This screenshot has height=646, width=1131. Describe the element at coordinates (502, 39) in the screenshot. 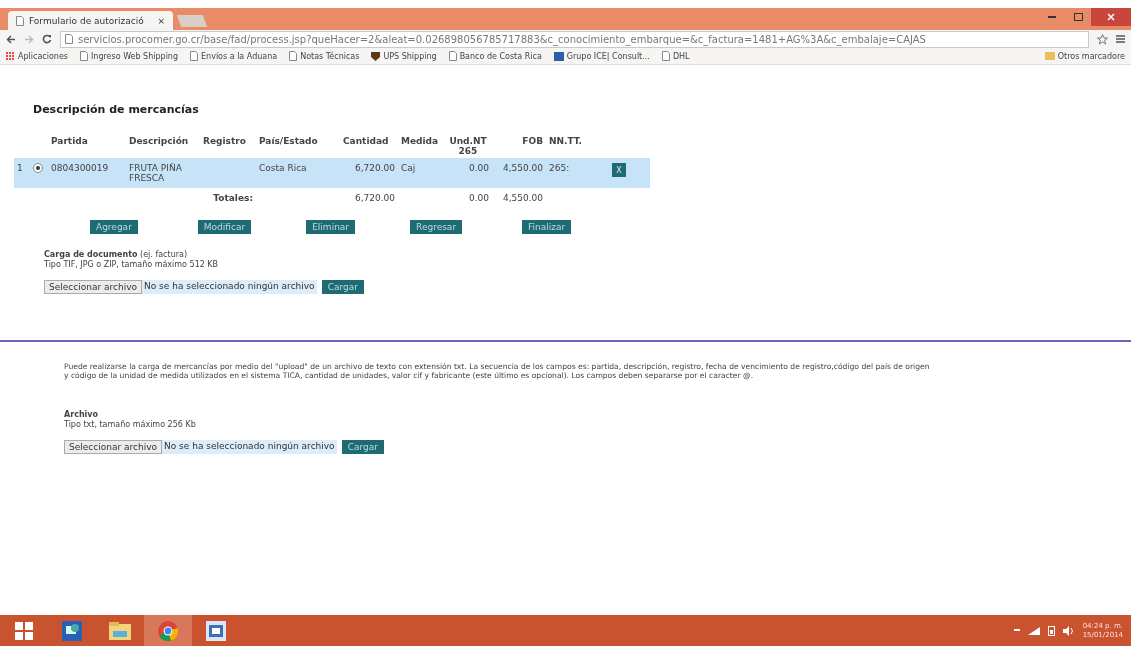

I see `url-text: servicios.procomer.go.cr/base/fad/process.jsp?queHacer=2&aleat=0.026898056785717883&c_conocimiento_embarque=&c_factura=1481+AG%3A&c_embalaje=CAJAS` at that location.